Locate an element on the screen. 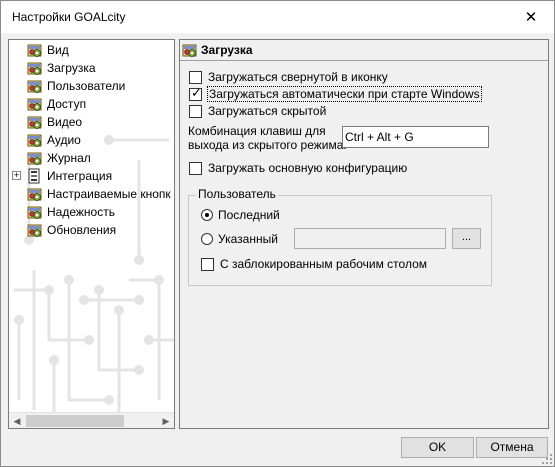 The height and width of the screenshot is (467, 555). tree-item: Журнал is located at coordinates (91, 158).